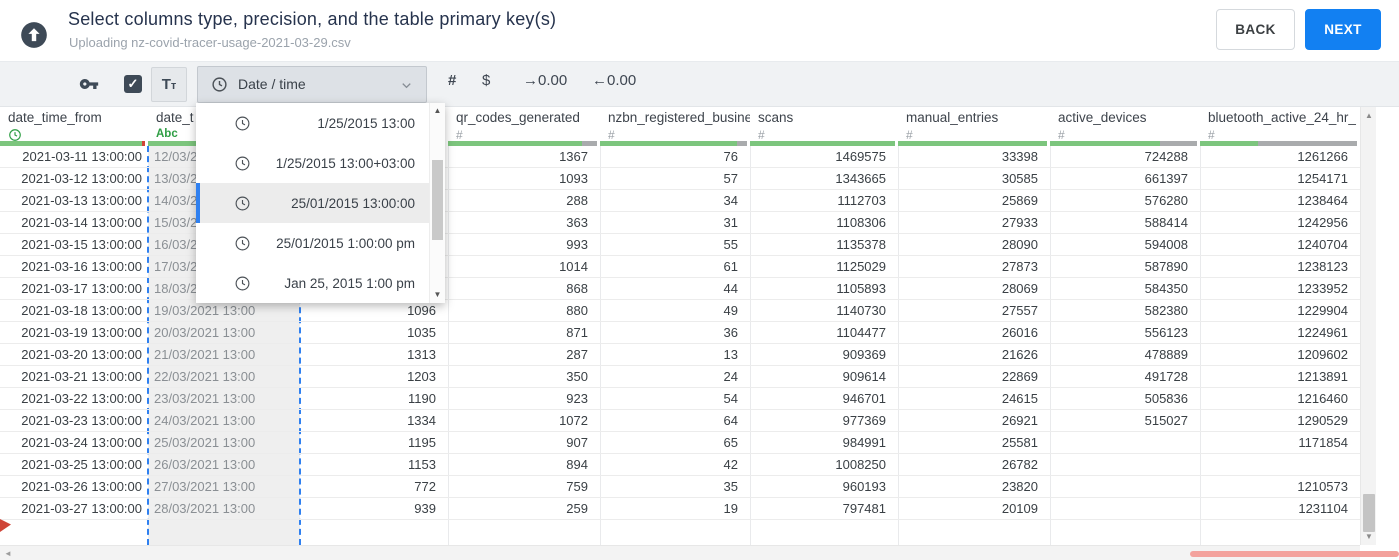 This screenshot has height=560, width=1399. I want to click on table-cell: 34, so click(730, 200).